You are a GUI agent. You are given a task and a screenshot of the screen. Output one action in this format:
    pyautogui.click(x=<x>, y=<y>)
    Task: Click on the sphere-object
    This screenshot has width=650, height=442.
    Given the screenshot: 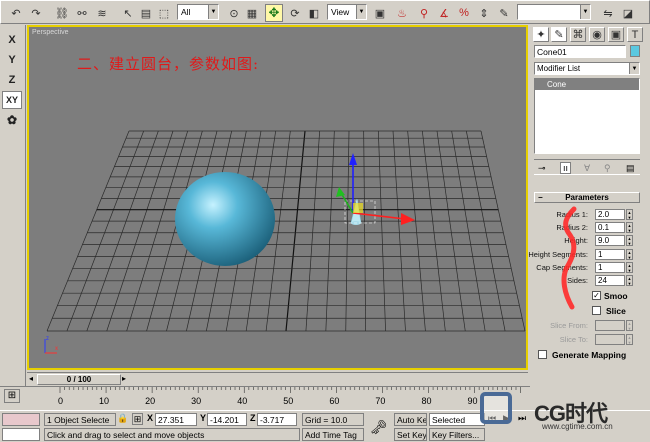 What is the action you would take?
    pyautogui.click(x=225, y=219)
    